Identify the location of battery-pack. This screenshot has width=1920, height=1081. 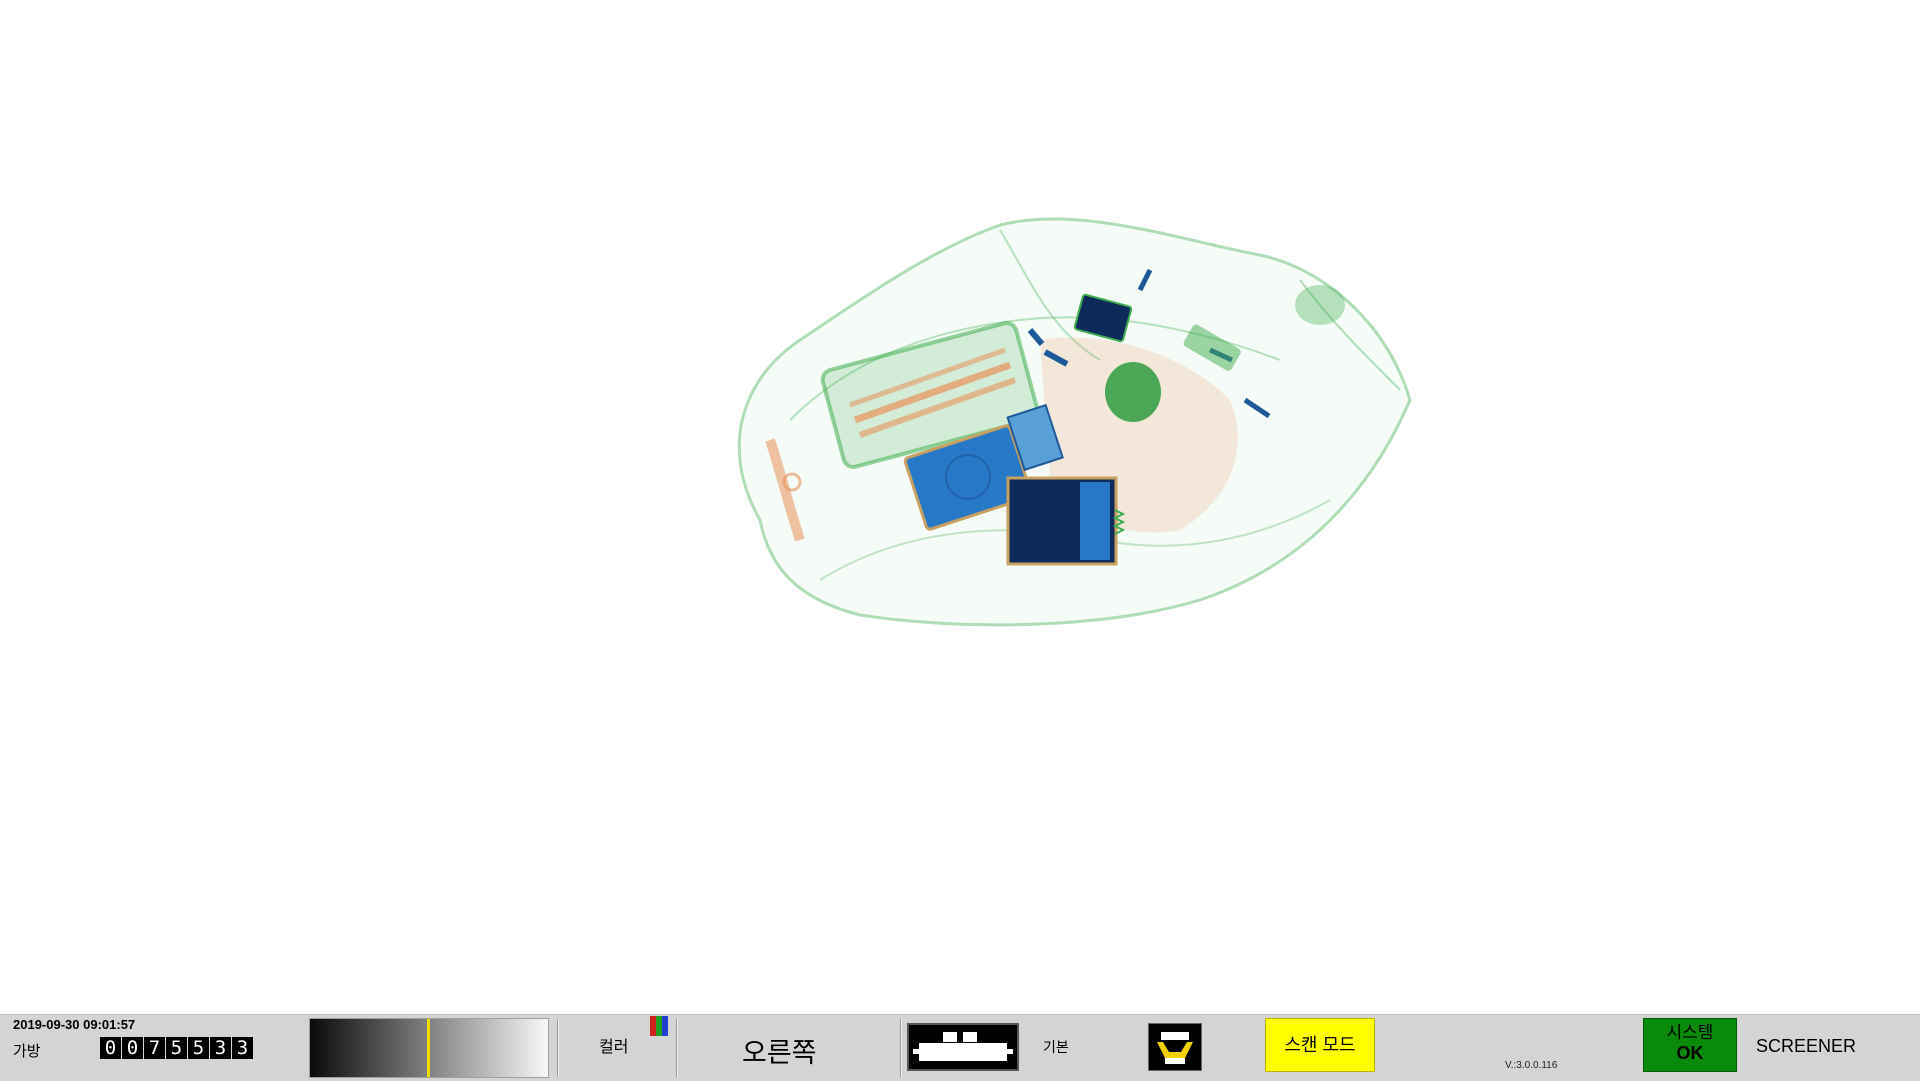
(1066, 521).